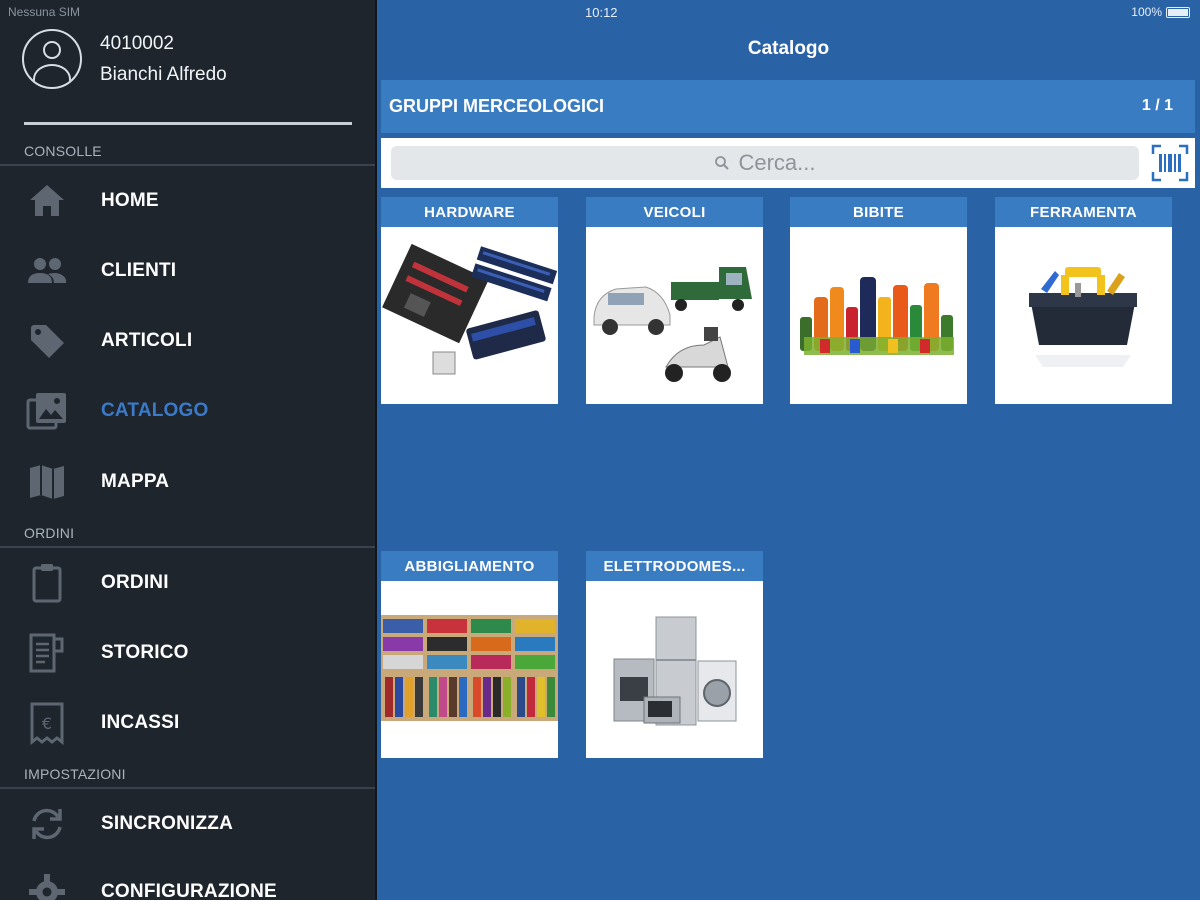 The width and height of the screenshot is (1200, 900). Describe the element at coordinates (155, 410) in the screenshot. I see `sidebar-item-label: CATALOGO` at that location.